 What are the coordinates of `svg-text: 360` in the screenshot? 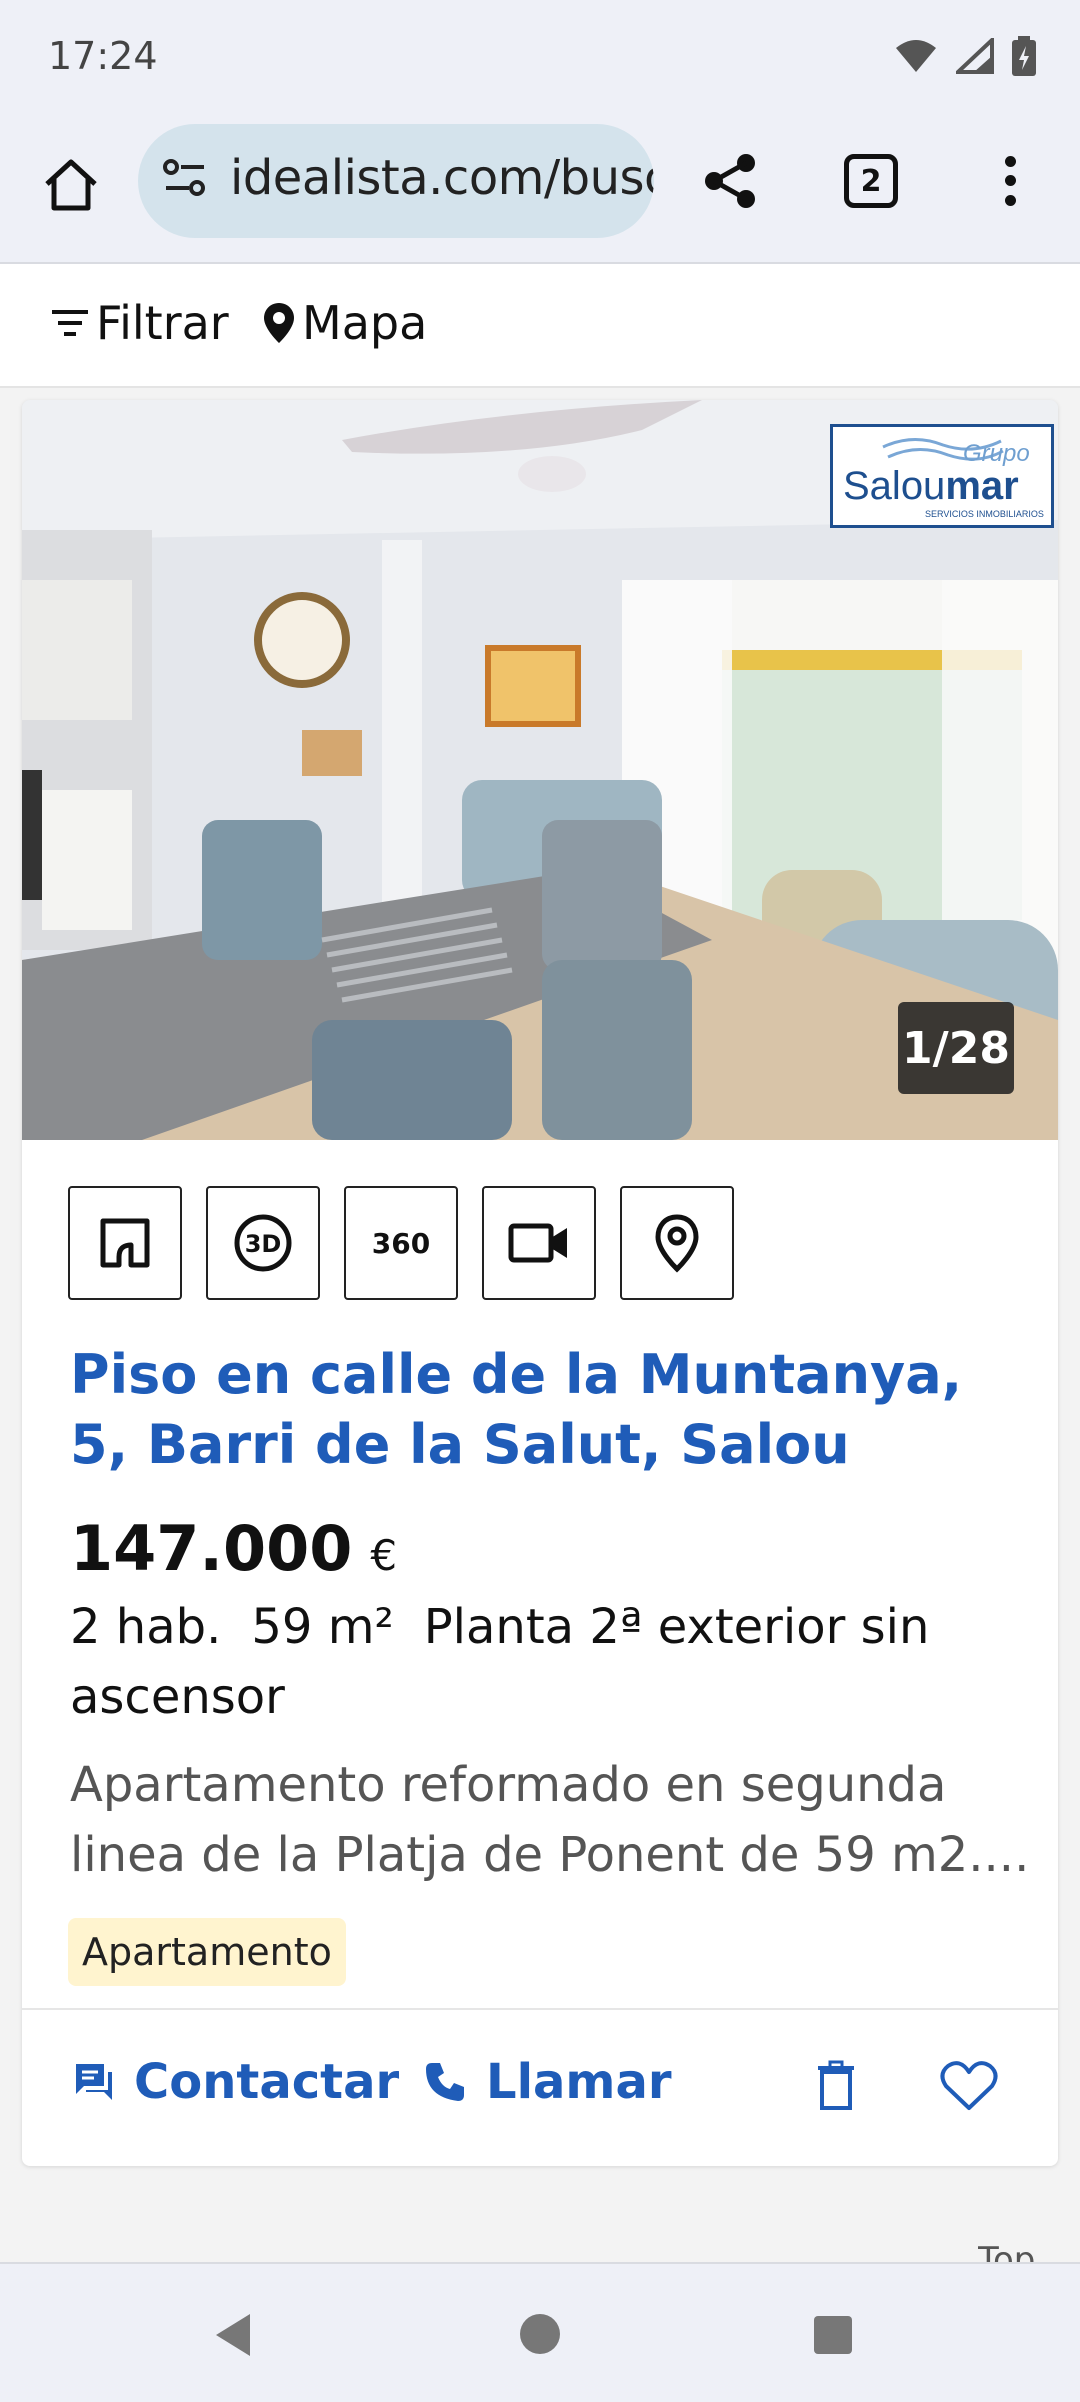 It's located at (401, 1243).